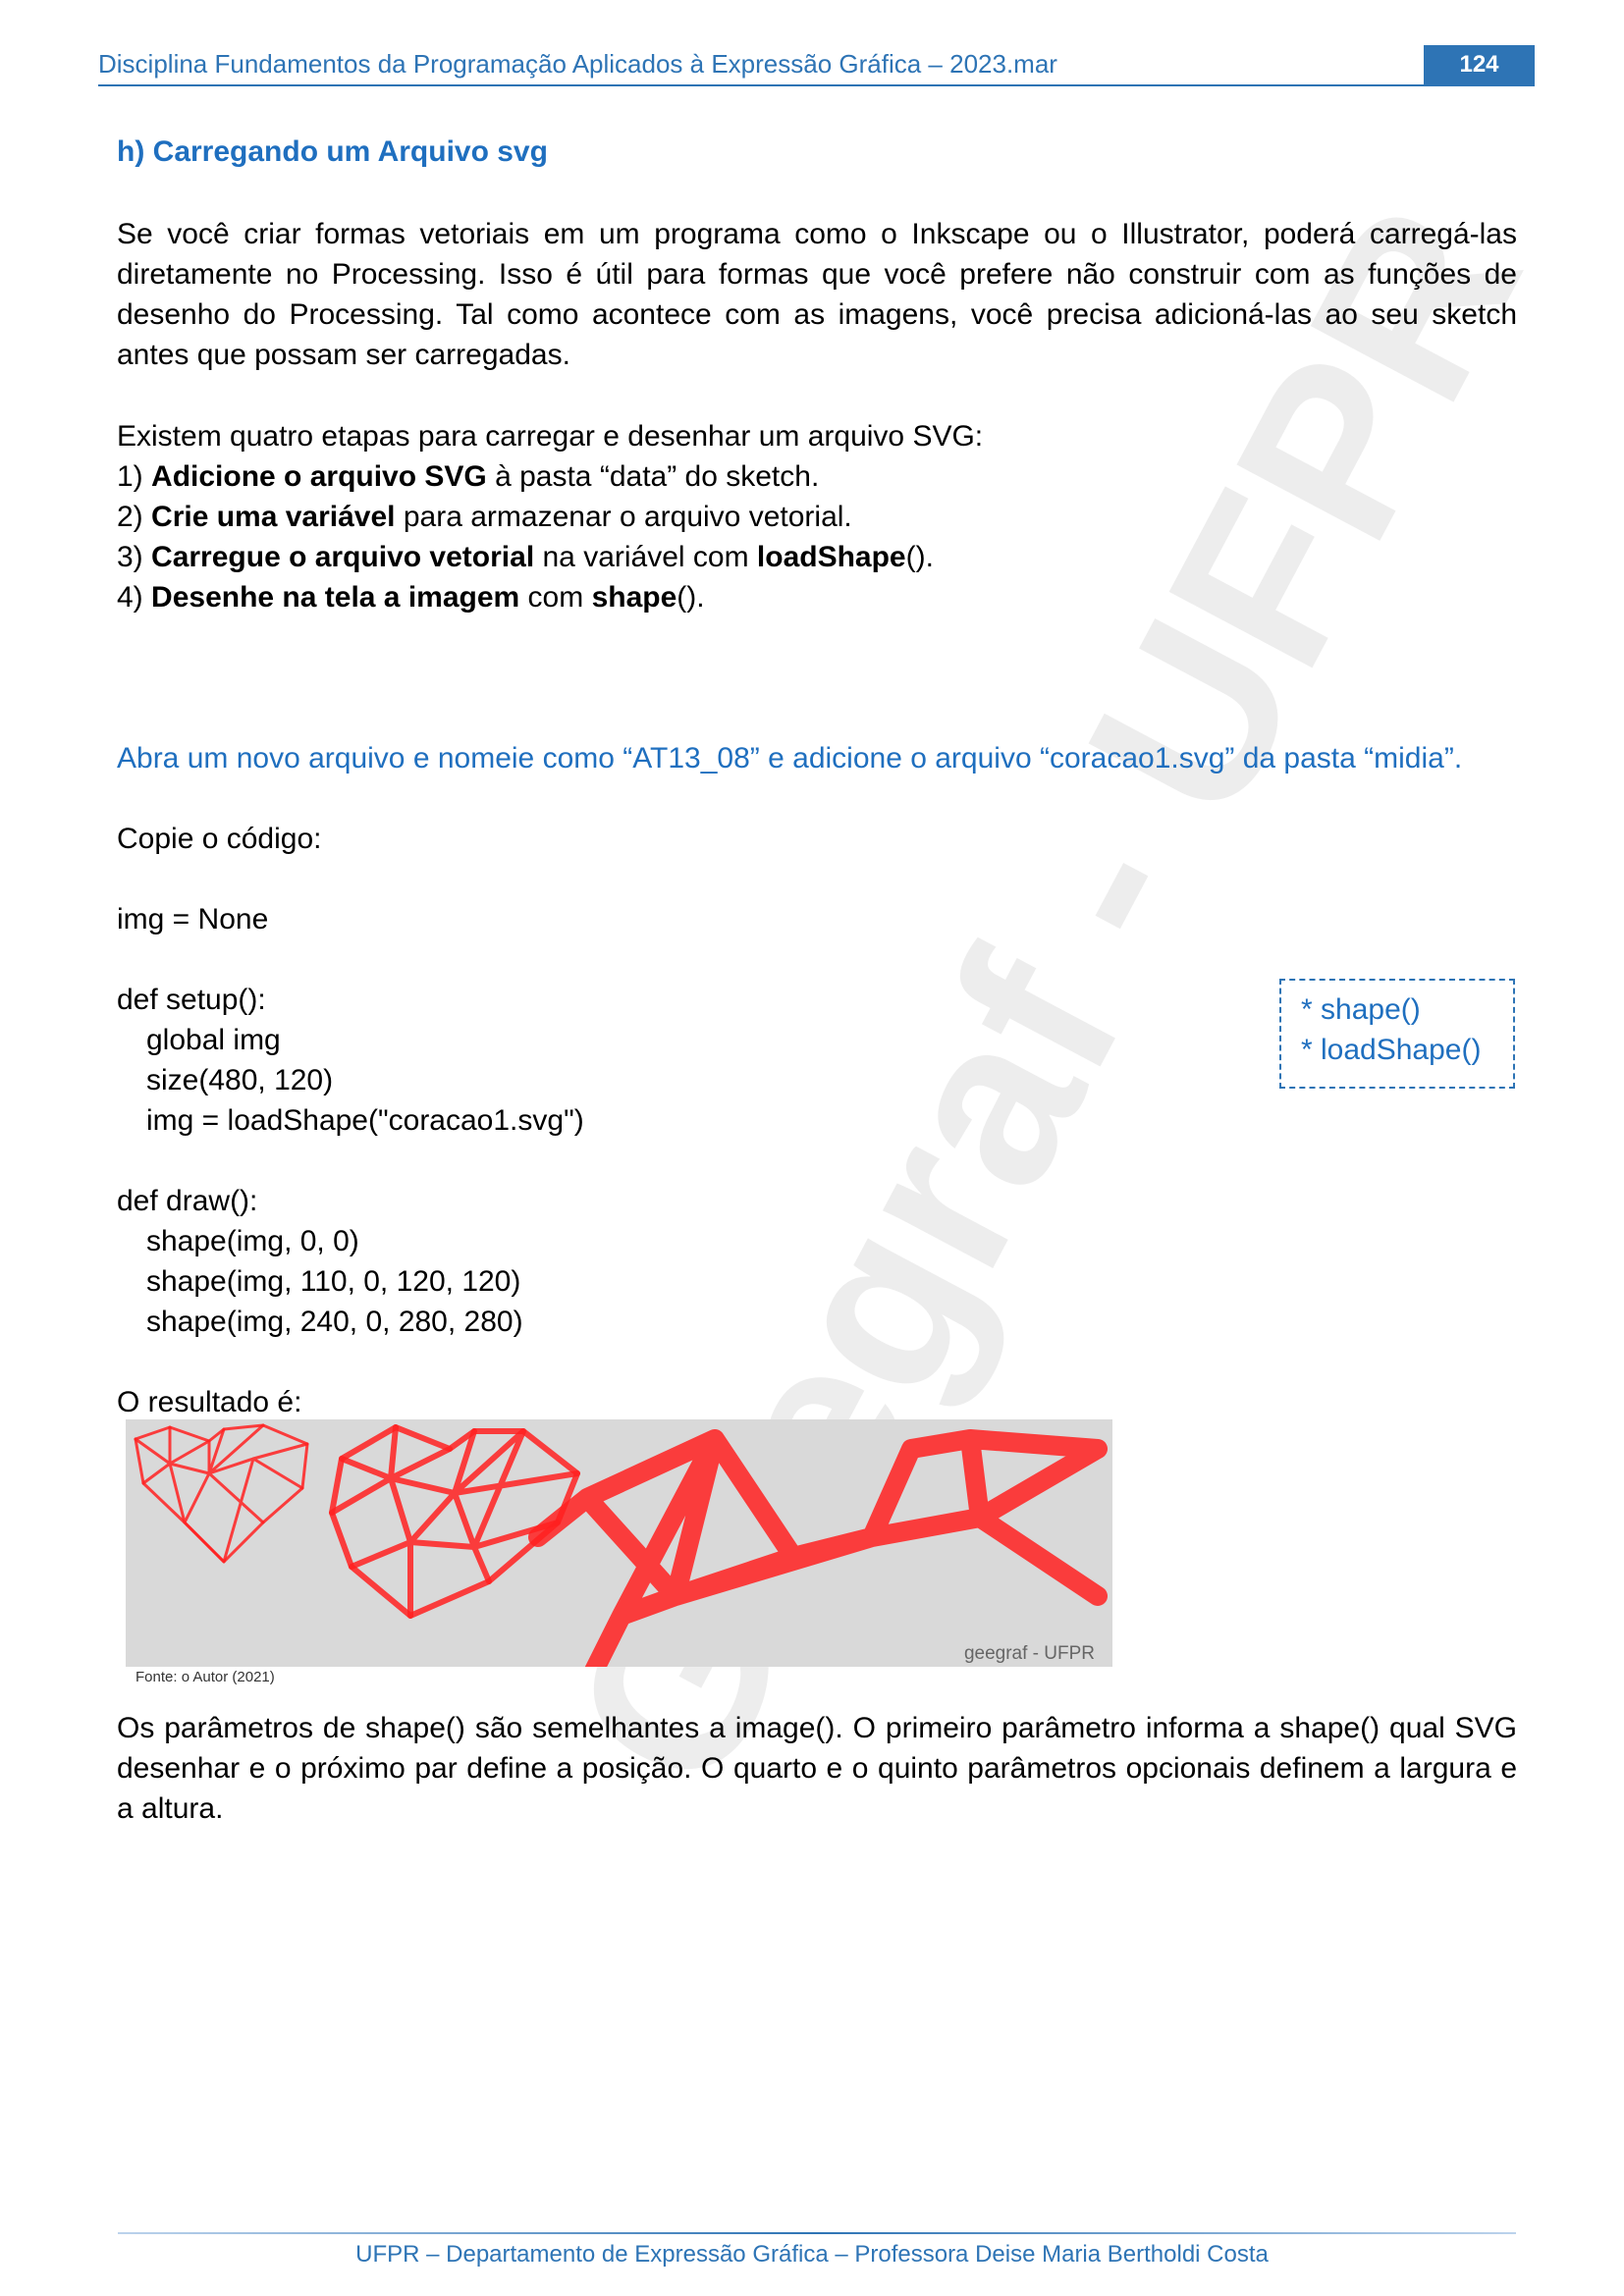 This screenshot has height=2296, width=1624. Describe the element at coordinates (555, 598) in the screenshot. I see `step-text: com` at that location.